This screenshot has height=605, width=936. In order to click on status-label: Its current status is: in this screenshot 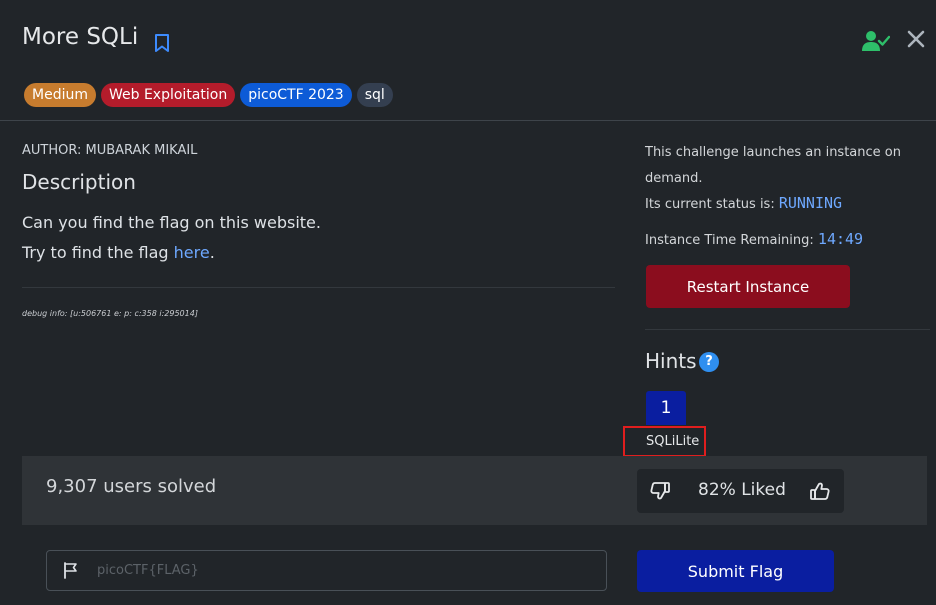, I will do `click(712, 204)`.